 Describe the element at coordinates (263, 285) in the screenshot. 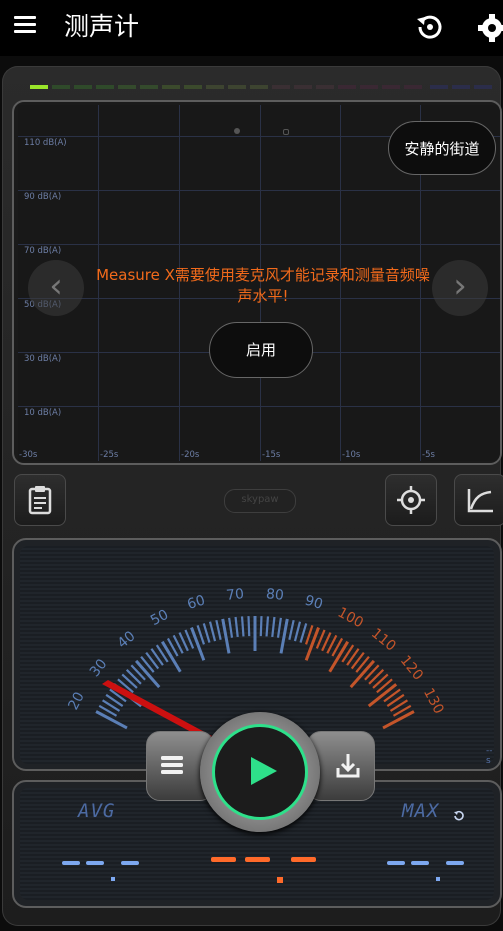

I see `microphone-permission-message: Measure X需要使用麦克风才能记录和测量音频噪声水平!` at that location.